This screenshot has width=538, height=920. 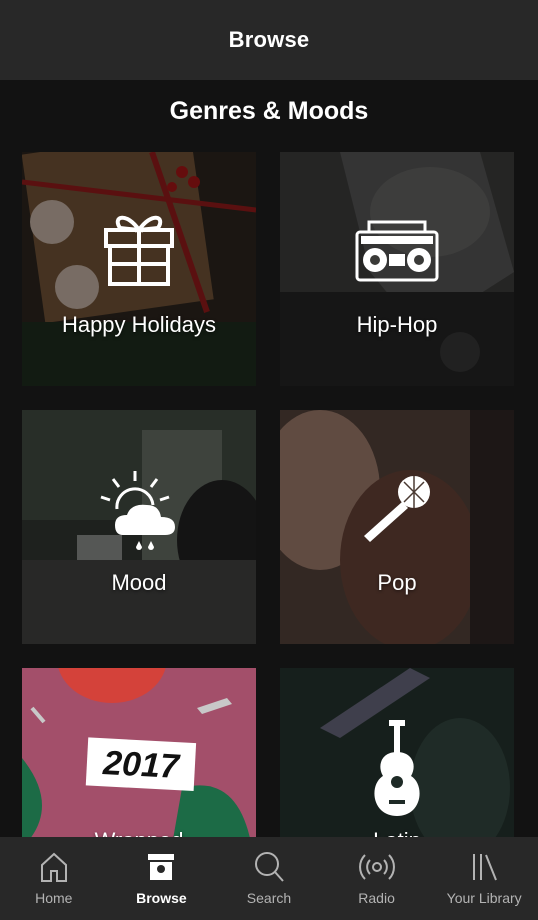 What do you see at coordinates (139, 324) in the screenshot?
I see `tile-label: Happy Holidays` at bounding box center [139, 324].